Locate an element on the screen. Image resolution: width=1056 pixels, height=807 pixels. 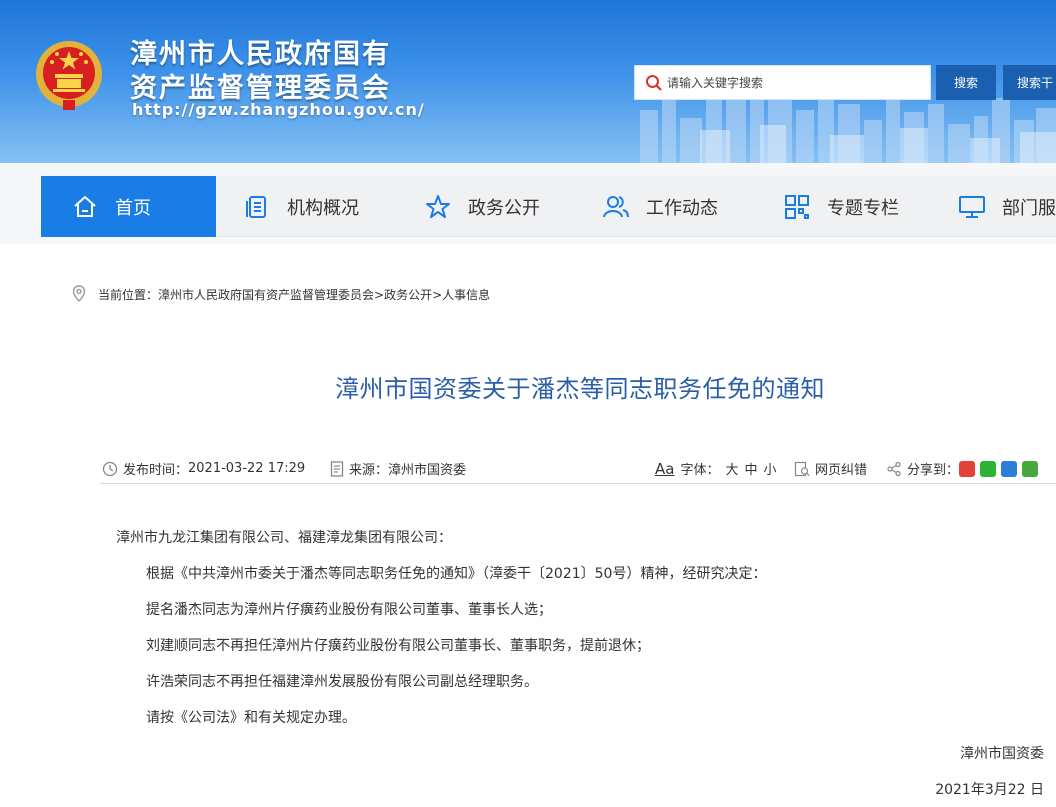
clock-icon is located at coordinates (110, 468).